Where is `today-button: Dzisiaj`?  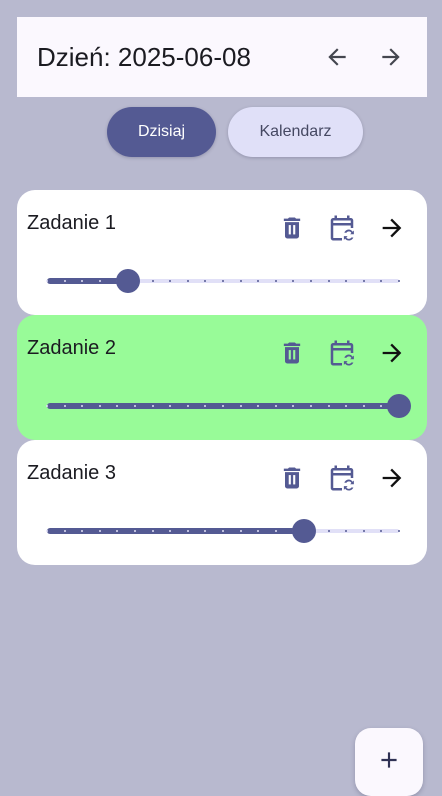 today-button: Dzisiaj is located at coordinates (161, 132).